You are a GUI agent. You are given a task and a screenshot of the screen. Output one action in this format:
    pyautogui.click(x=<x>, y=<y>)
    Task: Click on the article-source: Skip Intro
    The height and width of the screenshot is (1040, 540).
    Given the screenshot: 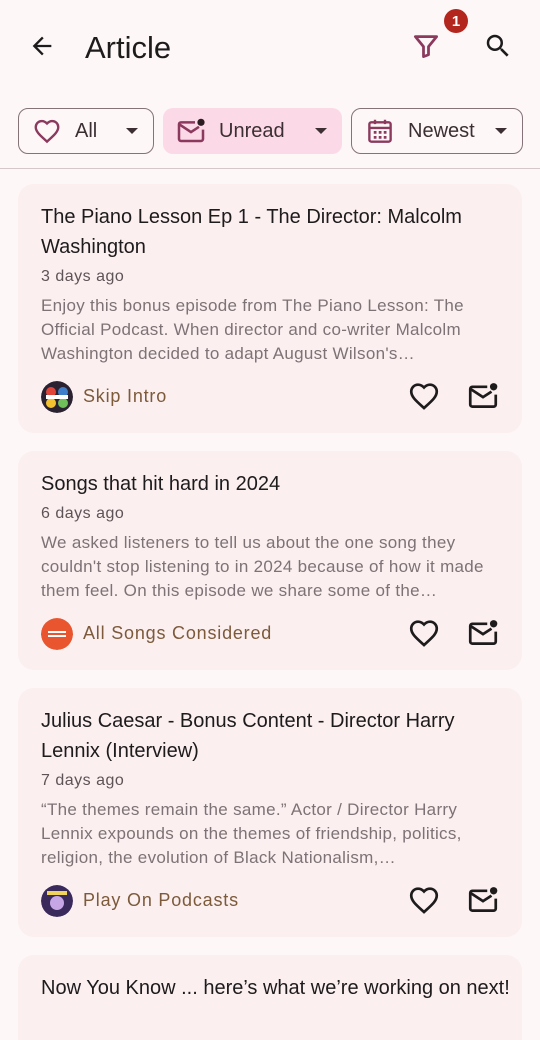 What is the action you would take?
    pyautogui.click(x=125, y=396)
    